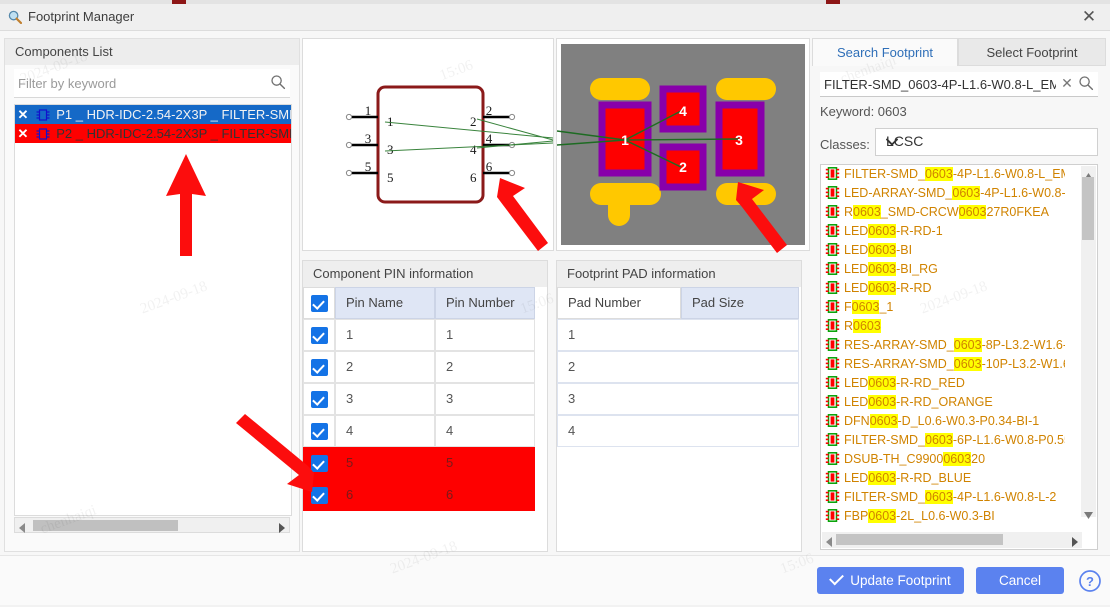  What do you see at coordinates (1088, 174) in the screenshot?
I see `scroll-up-icon` at bounding box center [1088, 174].